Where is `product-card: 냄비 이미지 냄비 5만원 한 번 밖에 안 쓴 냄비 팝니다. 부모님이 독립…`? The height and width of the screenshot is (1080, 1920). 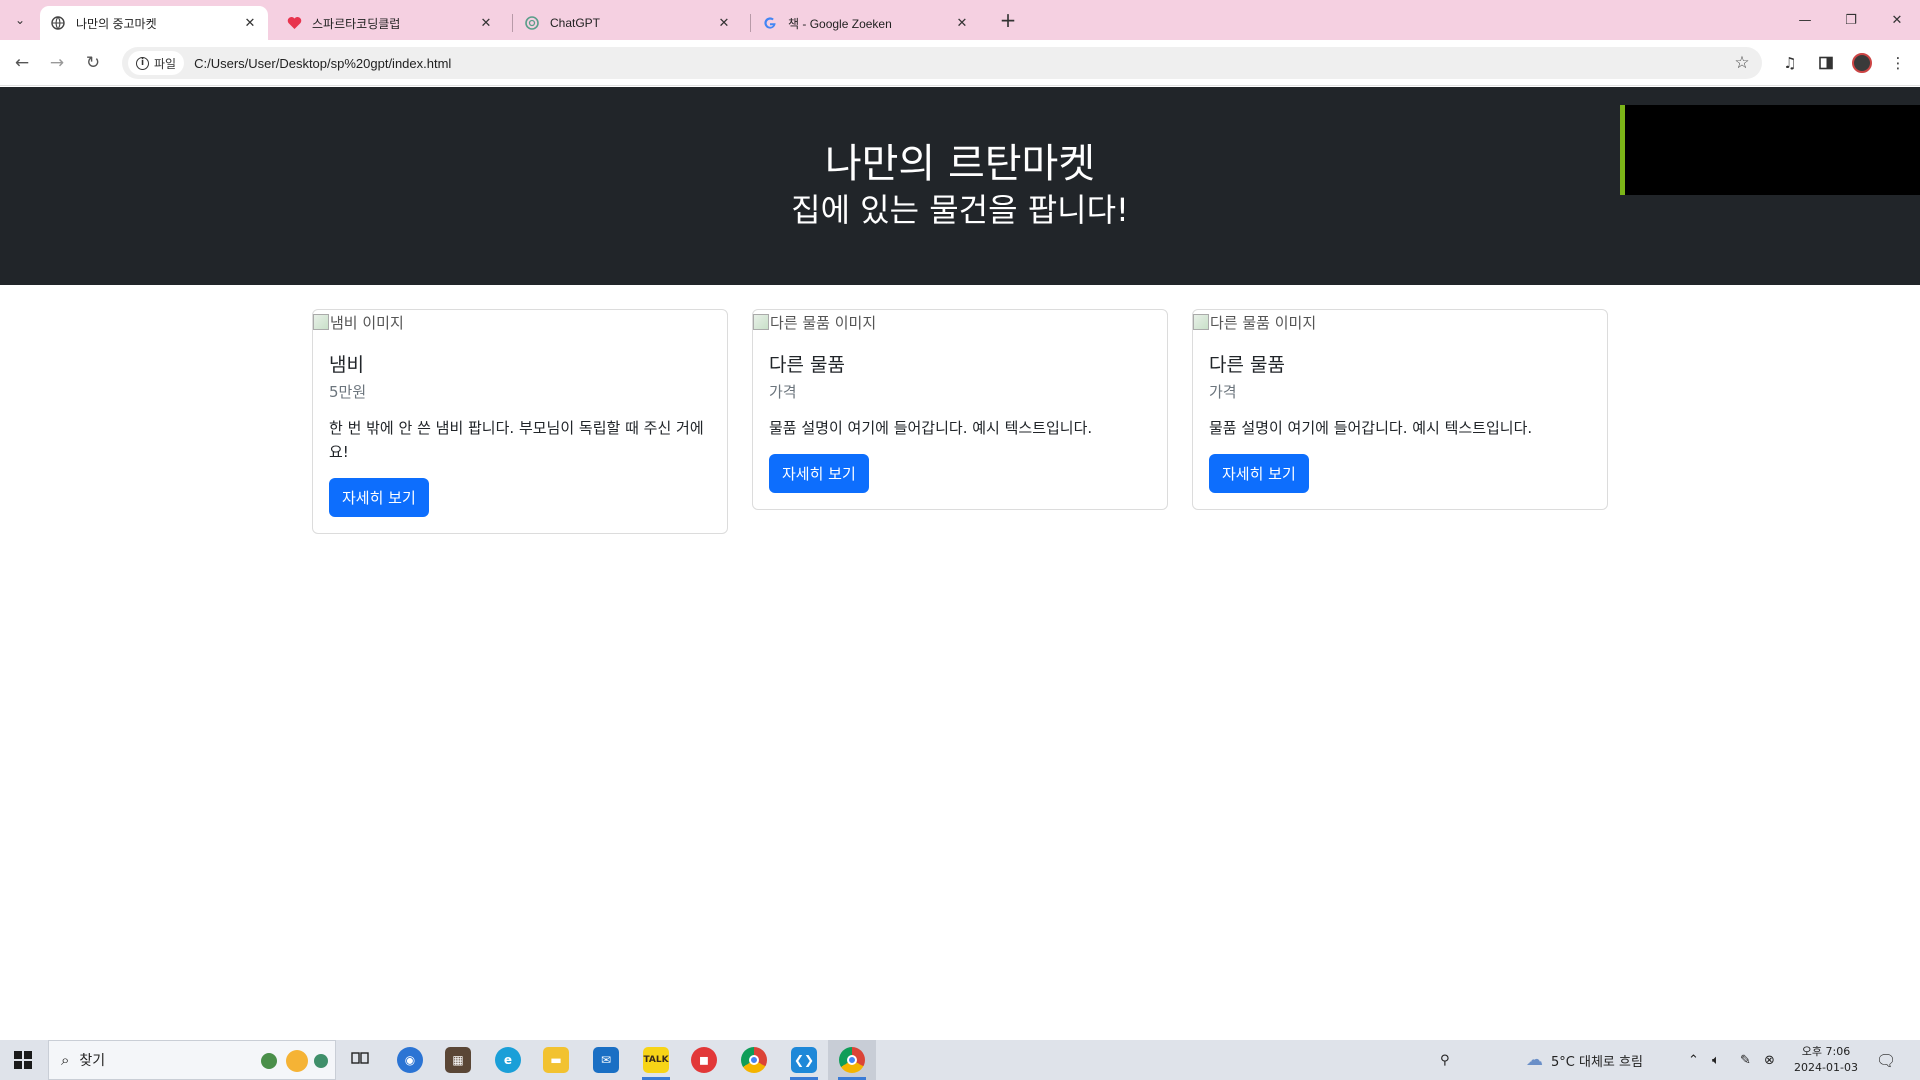
product-card: 냄비 이미지 냄비 5만원 한 번 밖에 안 쓴 냄비 팝니다. 부모님이 독립… is located at coordinates (520, 421).